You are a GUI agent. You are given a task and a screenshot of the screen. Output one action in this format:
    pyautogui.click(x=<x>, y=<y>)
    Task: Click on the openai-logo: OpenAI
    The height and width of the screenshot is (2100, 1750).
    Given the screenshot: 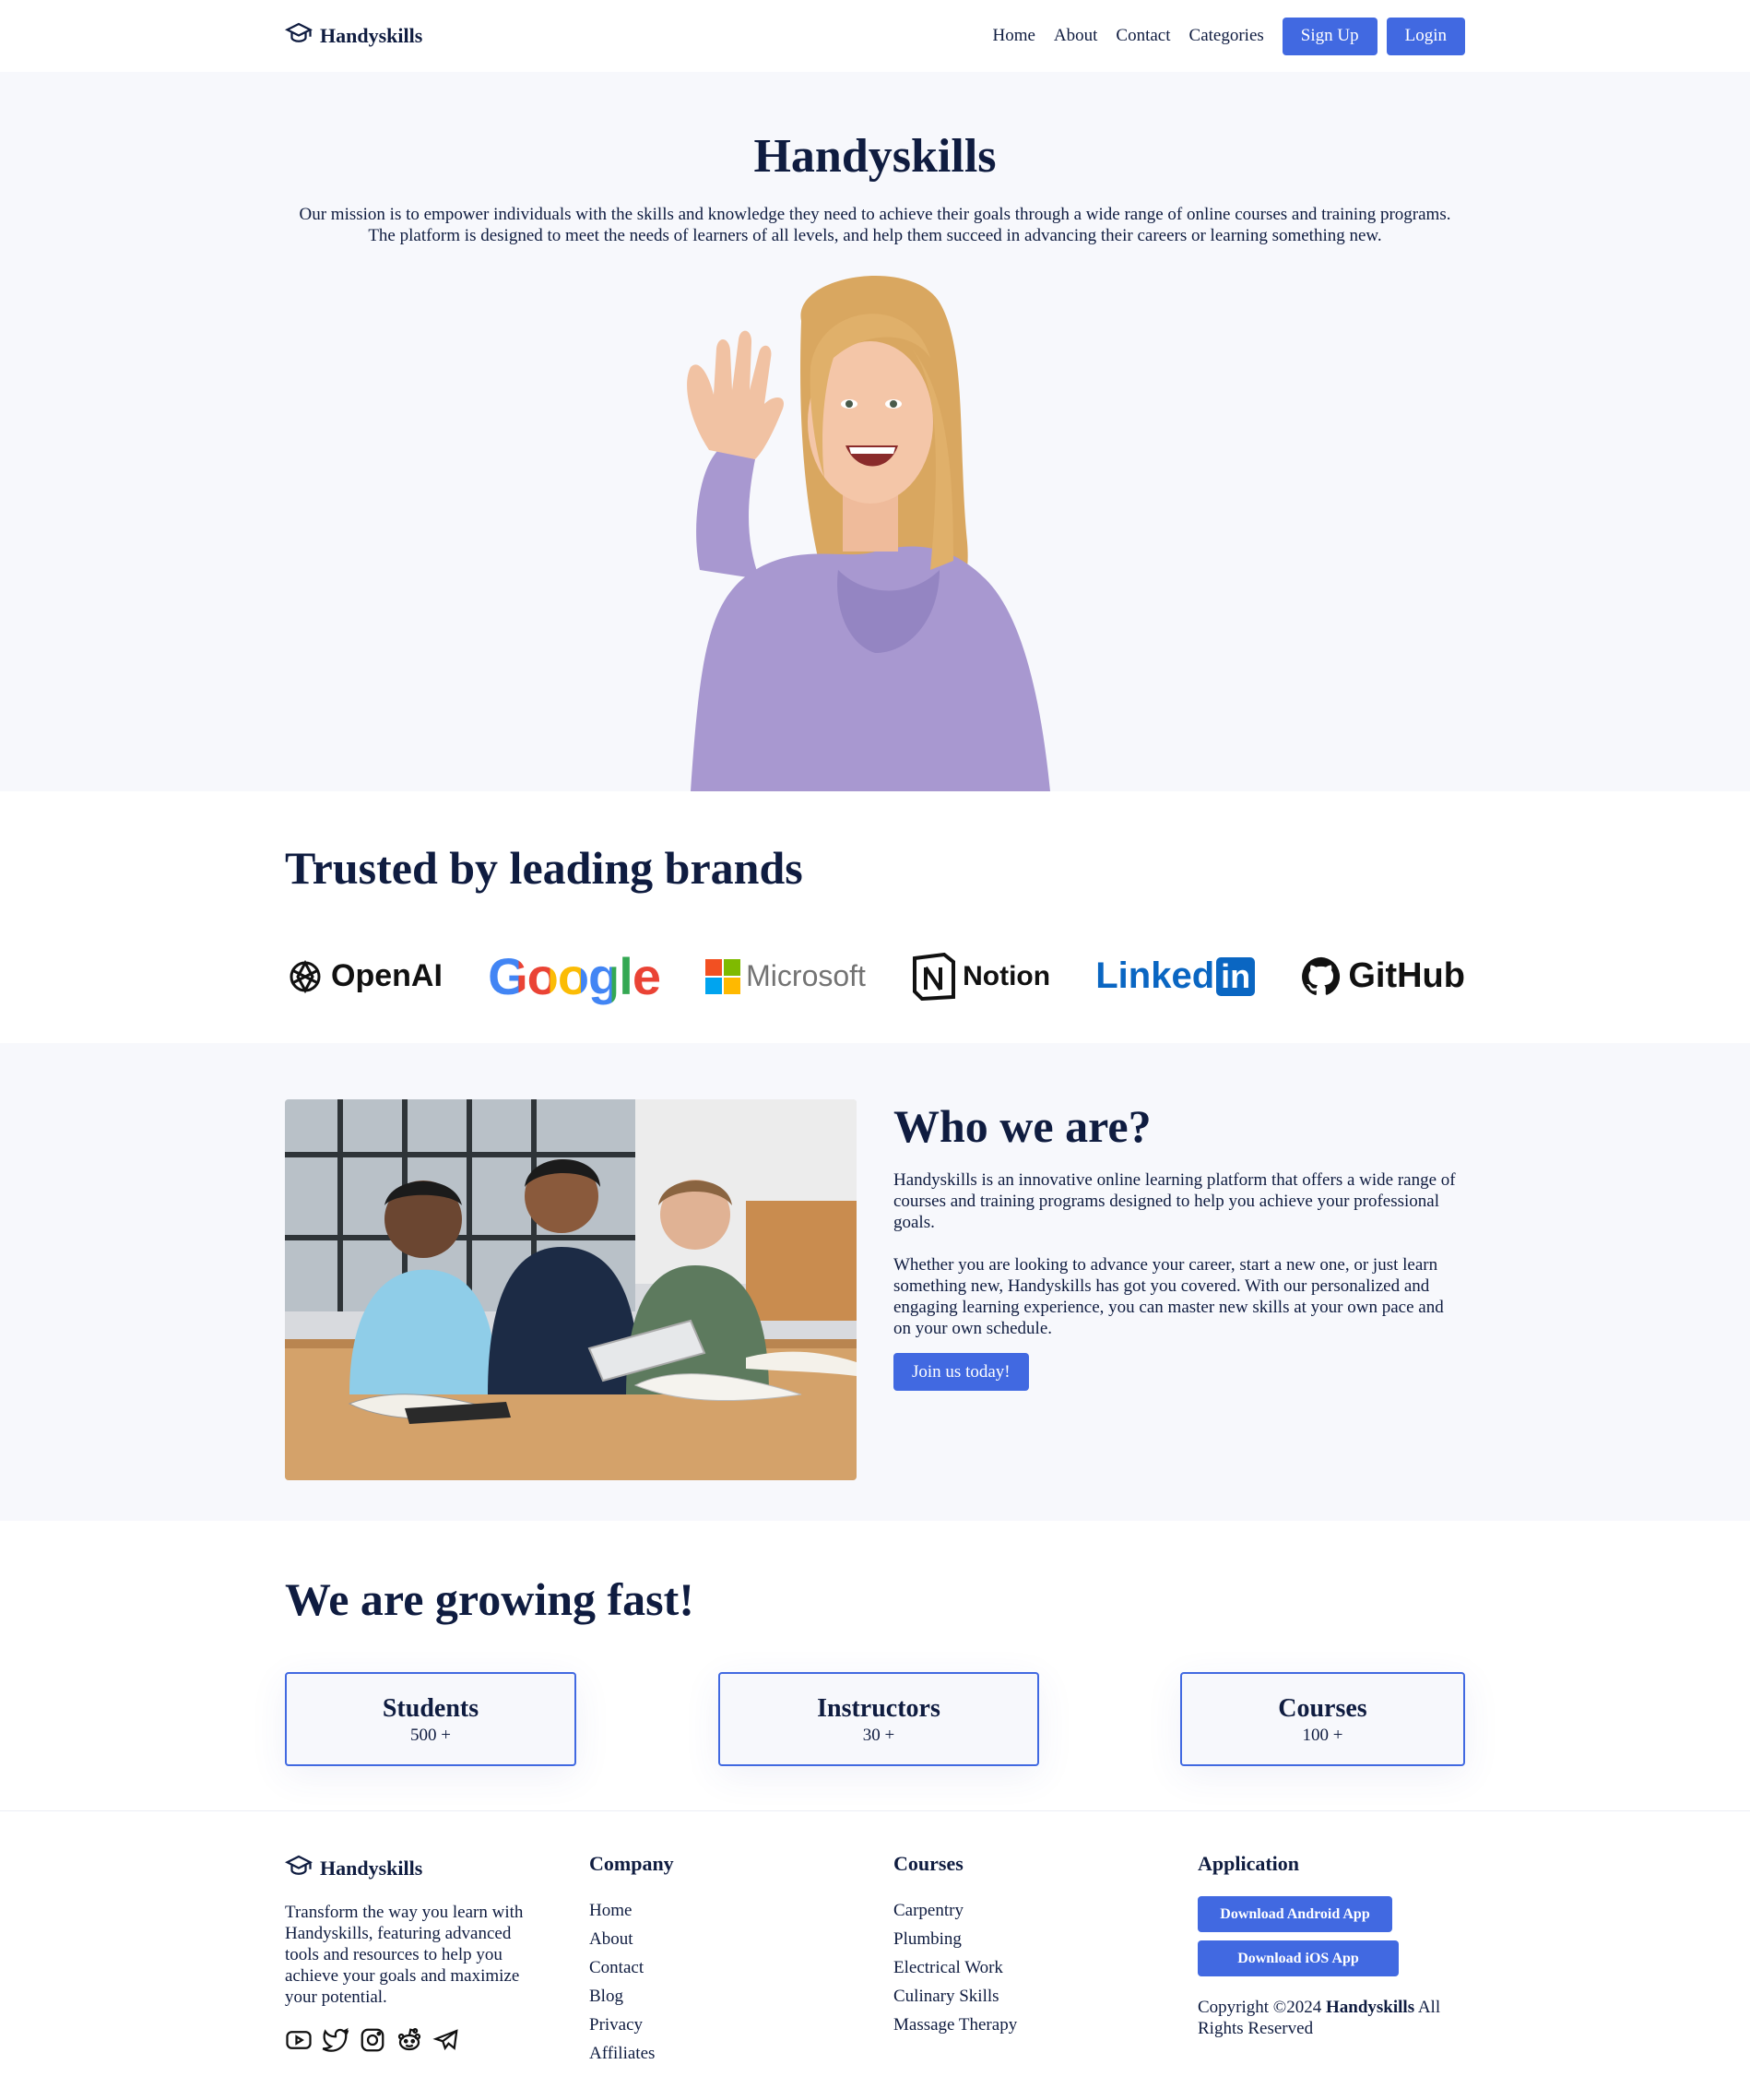 What is the action you would take?
    pyautogui.click(x=364, y=976)
    